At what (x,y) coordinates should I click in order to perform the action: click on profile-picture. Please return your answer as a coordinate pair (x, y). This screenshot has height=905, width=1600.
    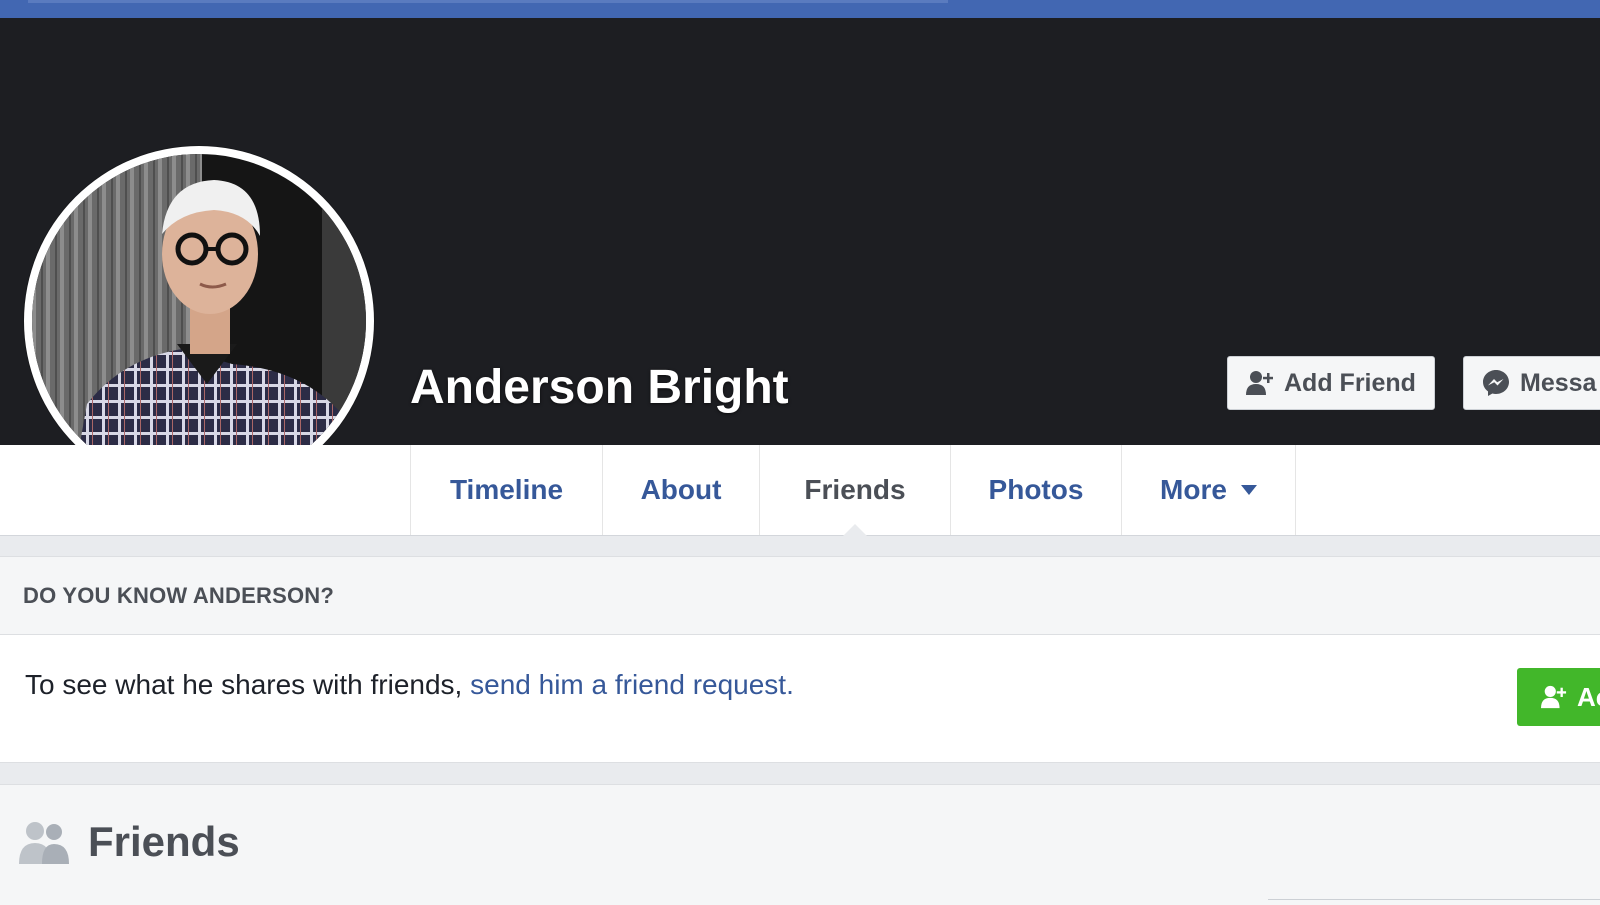
    Looking at the image, I should click on (199, 321).